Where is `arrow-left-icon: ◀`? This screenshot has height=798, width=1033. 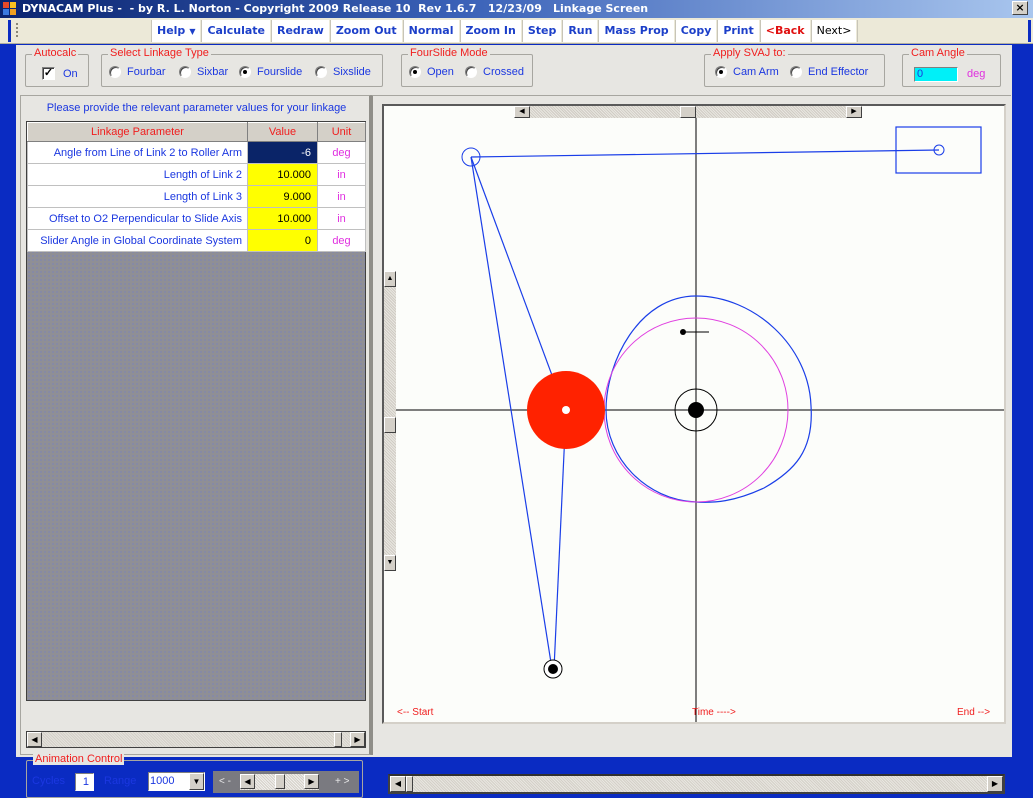
arrow-left-icon: ◀ is located at coordinates (34, 739).